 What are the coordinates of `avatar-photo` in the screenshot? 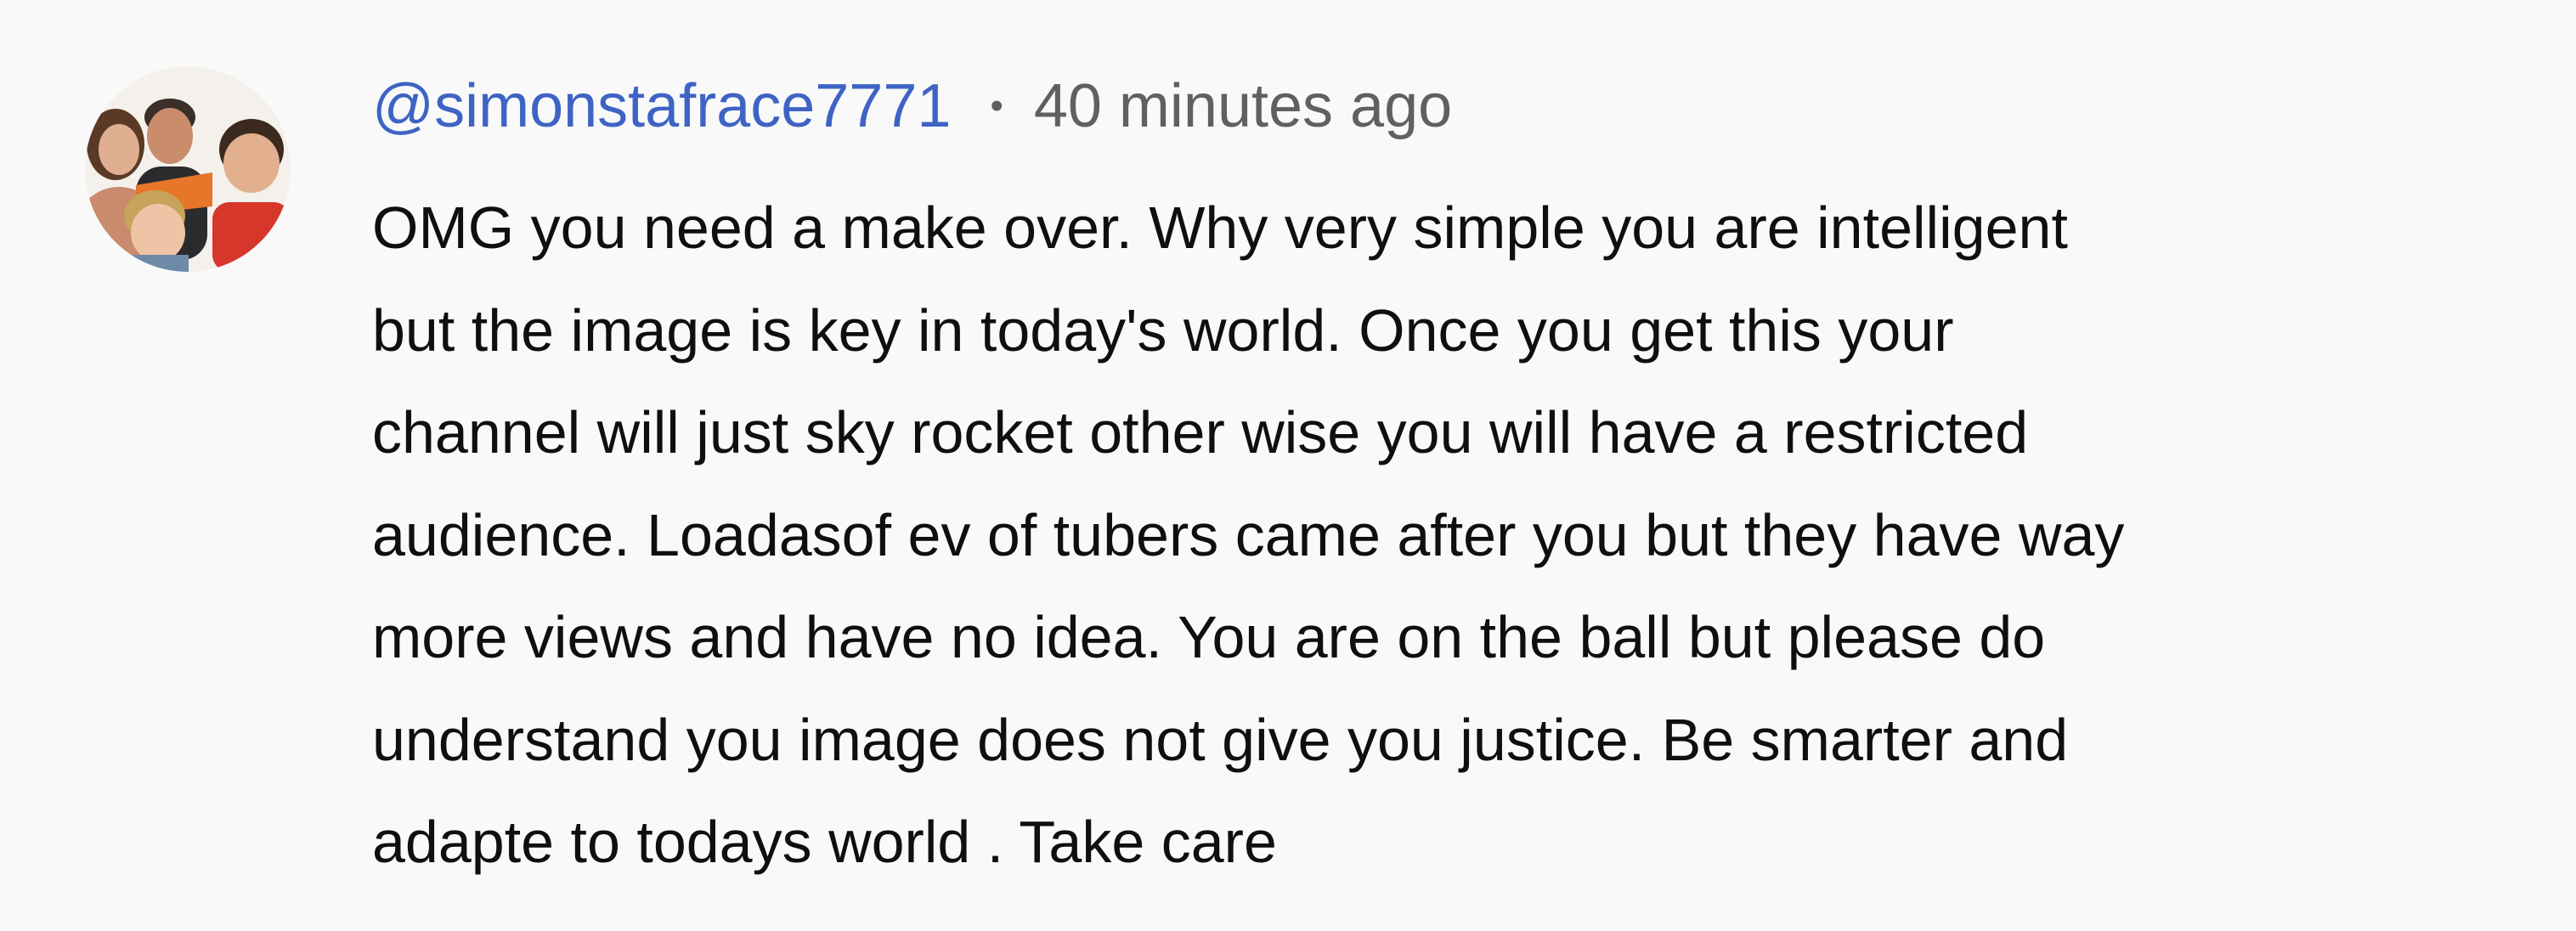 It's located at (188, 169).